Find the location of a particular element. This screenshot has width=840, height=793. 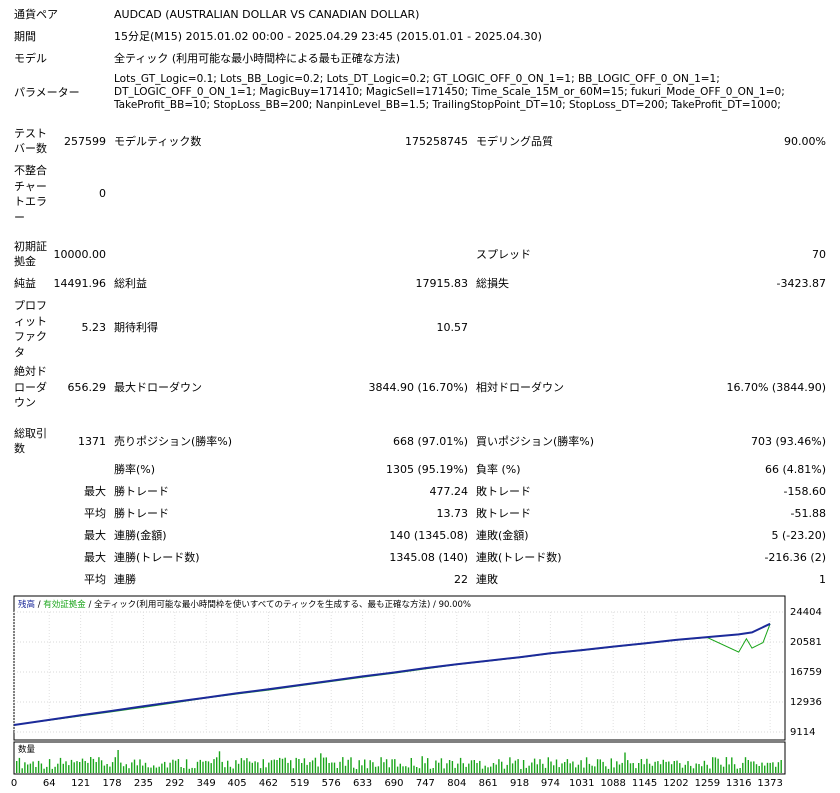

avg-label: 平均 is located at coordinates (95, 513).